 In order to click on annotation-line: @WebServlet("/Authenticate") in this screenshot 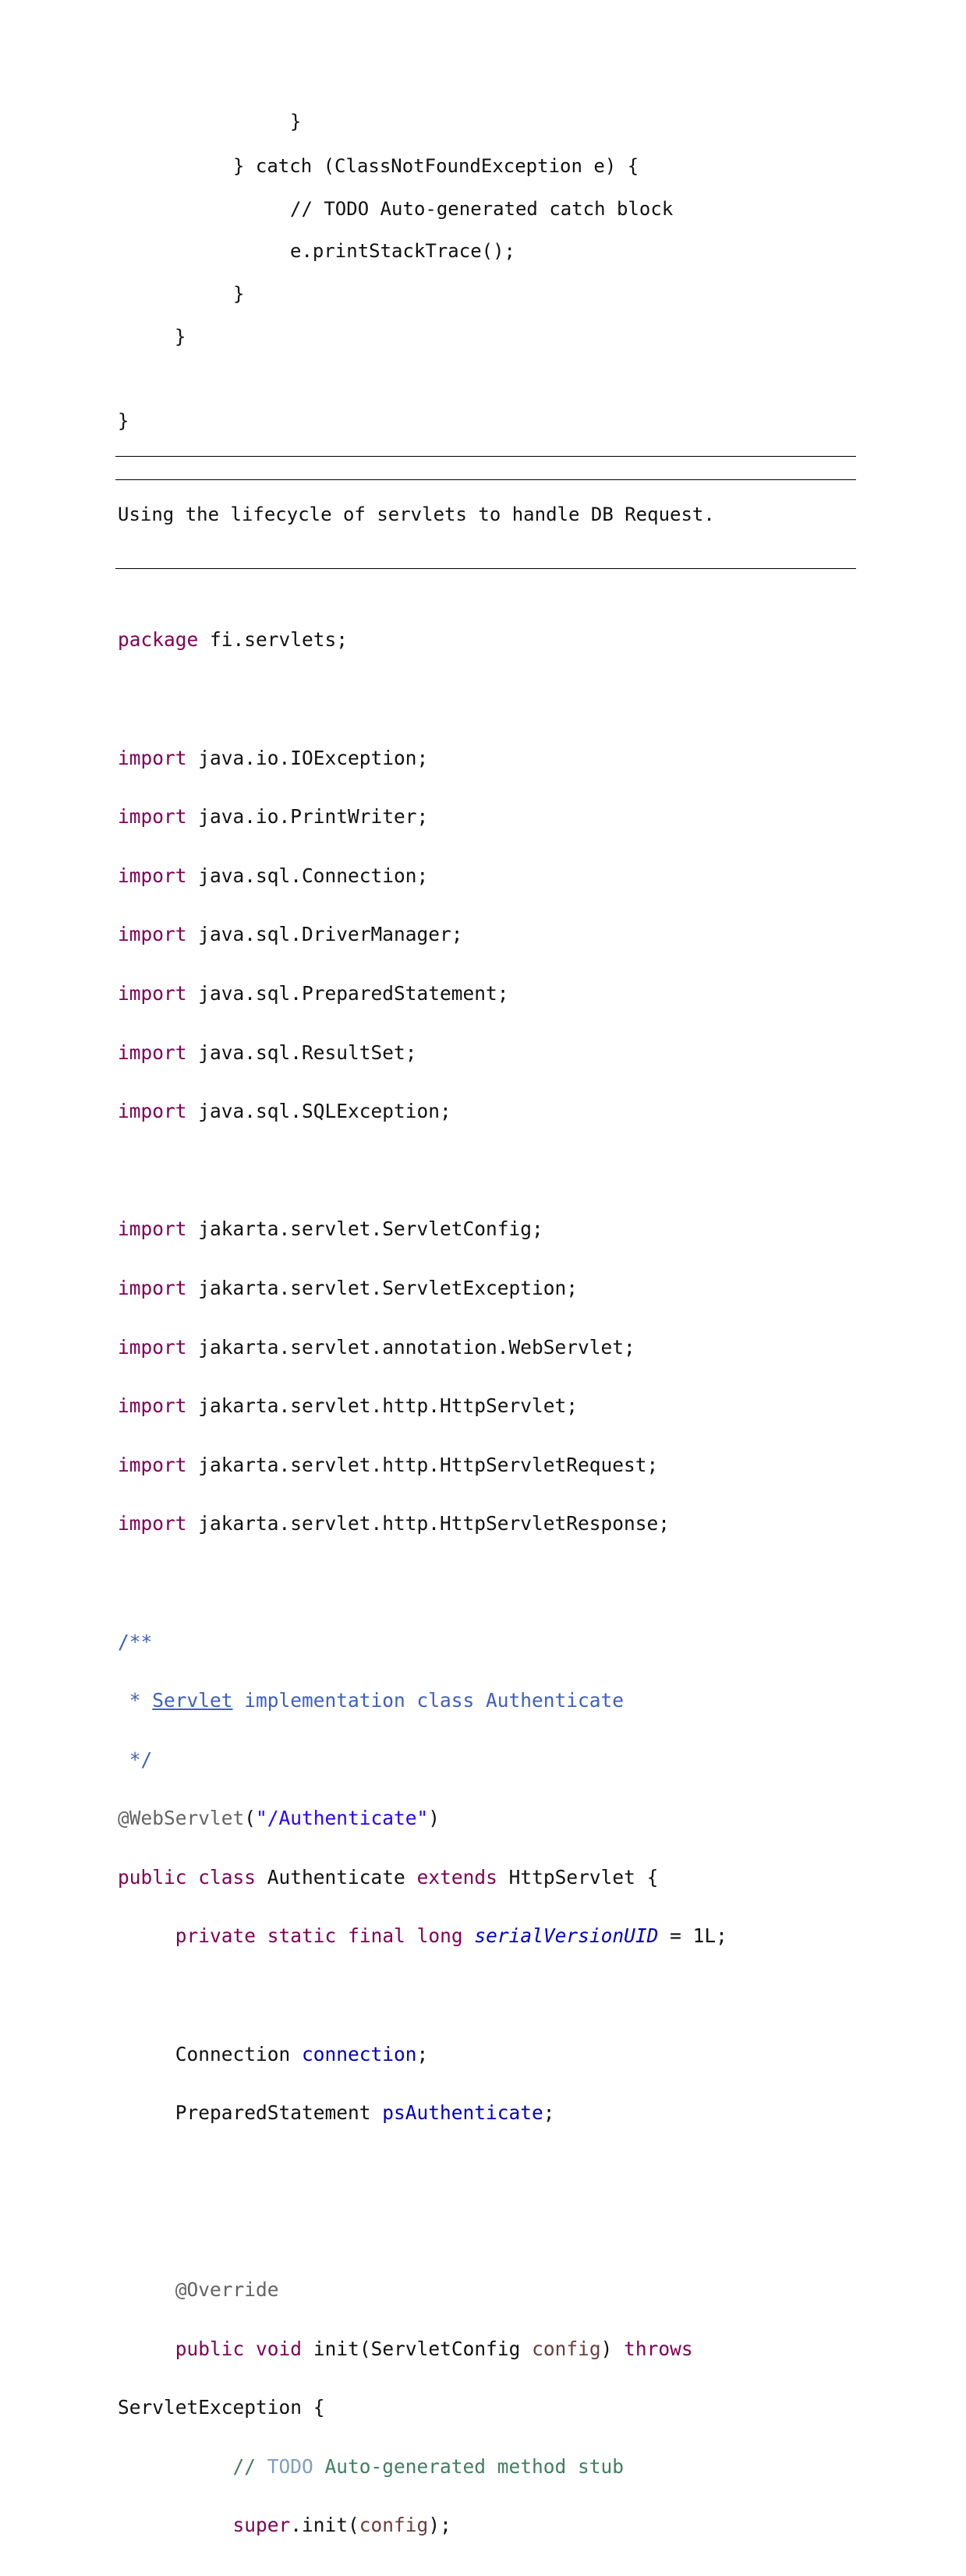, I will do `click(423, 1818)`.